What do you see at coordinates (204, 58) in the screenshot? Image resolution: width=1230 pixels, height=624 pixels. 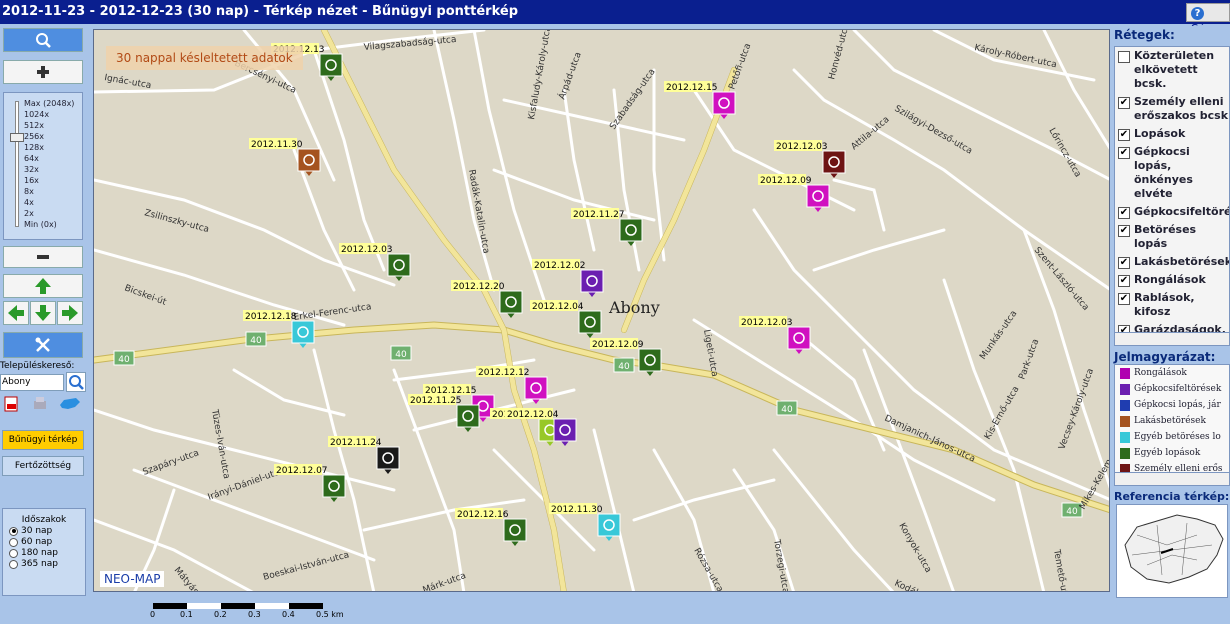 I see `delay-note: 30 nappal késleltetett adatok` at bounding box center [204, 58].